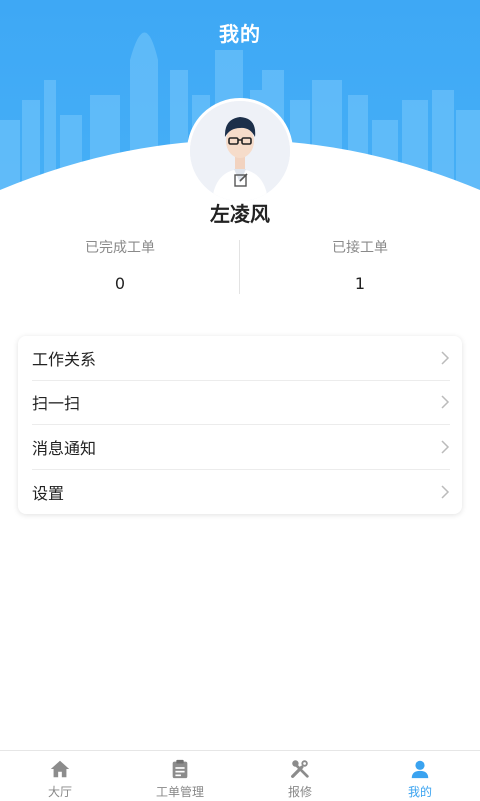 The width and height of the screenshot is (480, 801). What do you see at coordinates (60, 769) in the screenshot?
I see `home-icon` at bounding box center [60, 769].